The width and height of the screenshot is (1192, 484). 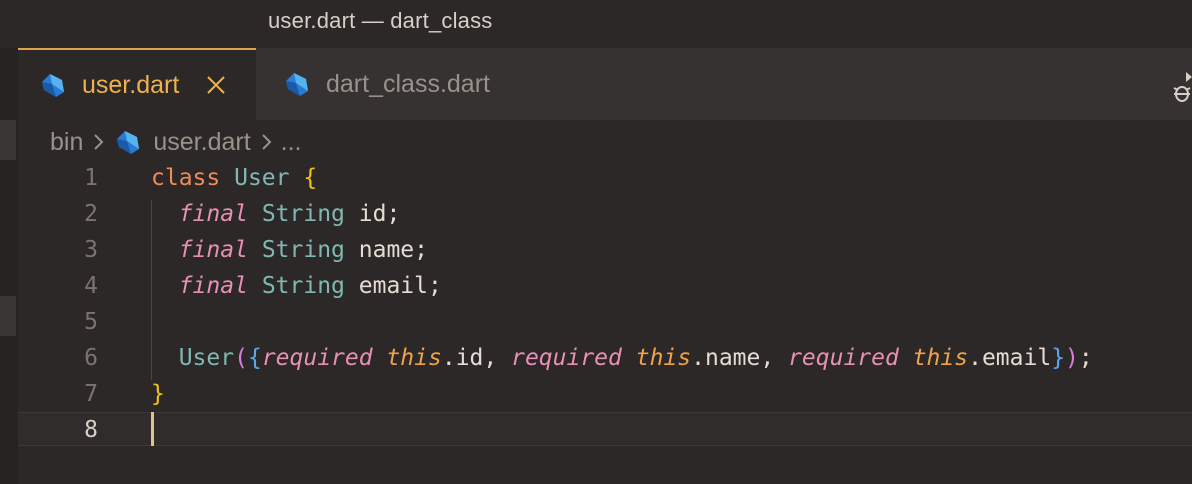 What do you see at coordinates (131, 84) in the screenshot?
I see `tab-label: user.dart` at bounding box center [131, 84].